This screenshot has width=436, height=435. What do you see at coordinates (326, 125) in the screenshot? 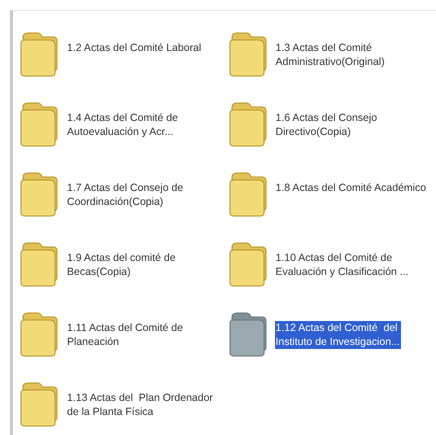
I see `folder-name: 1.6 Actas del Consejo Directivo(Copia)` at bounding box center [326, 125].